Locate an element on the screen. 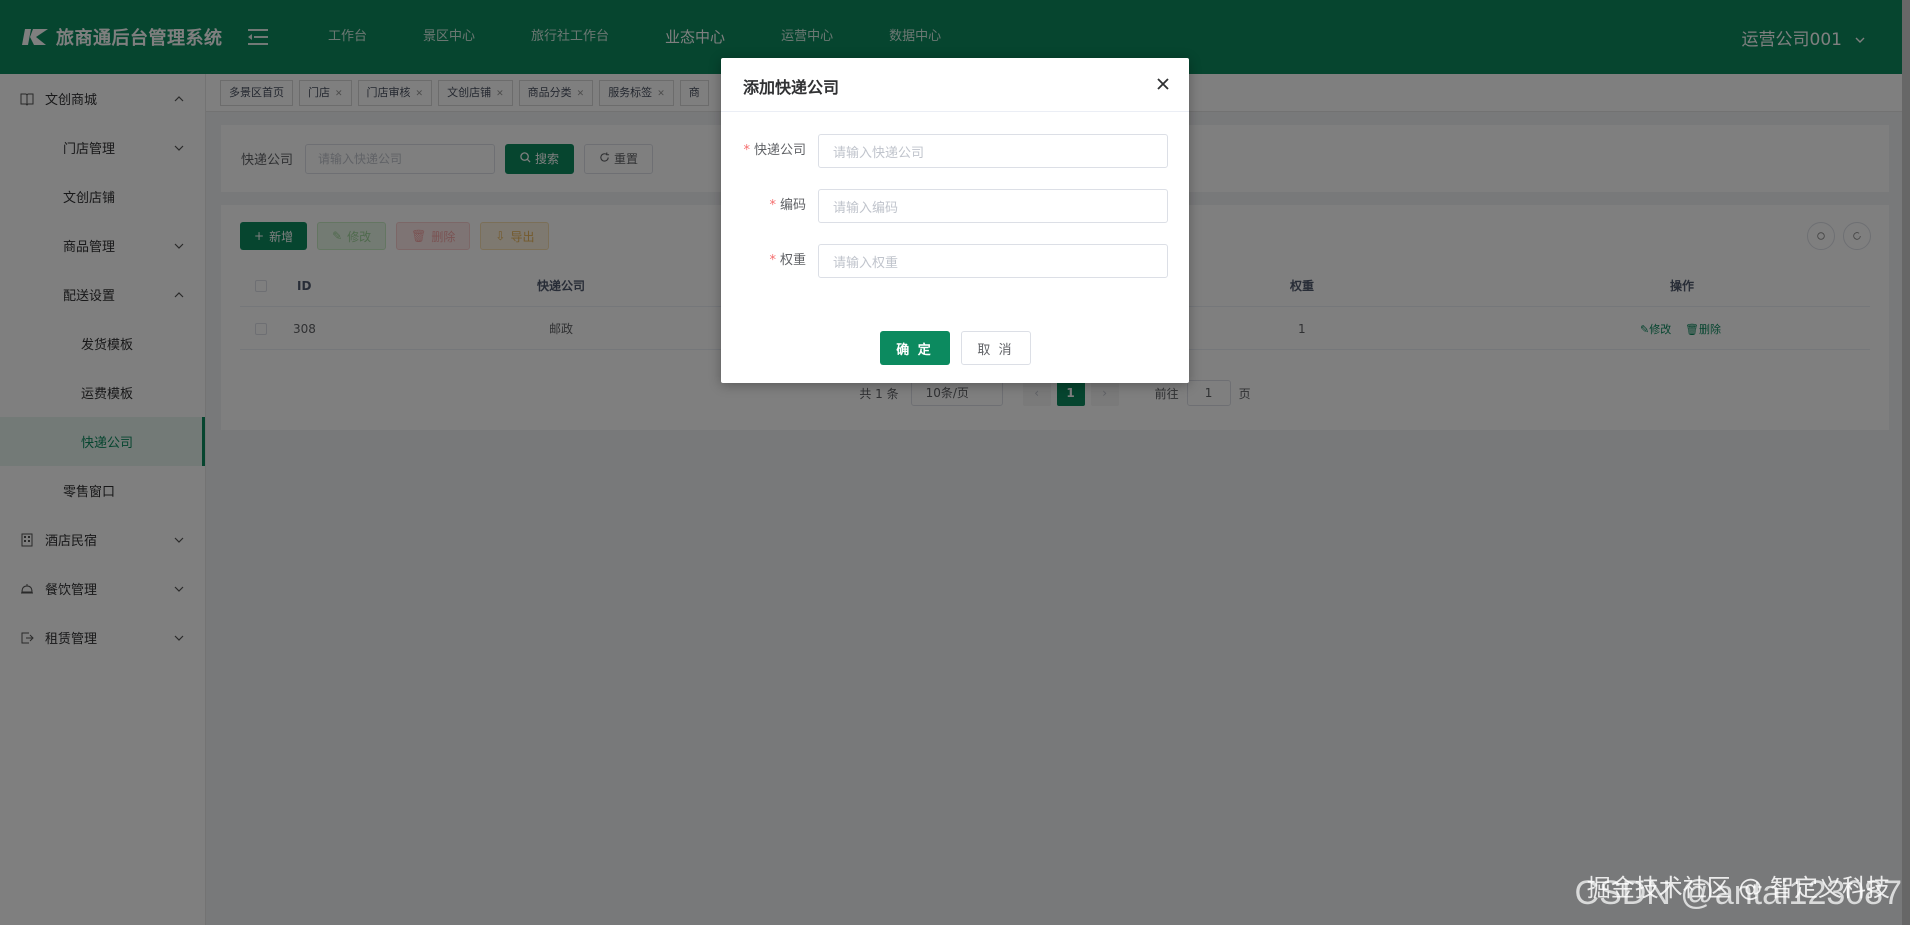  weight-input: 请输入权重 is located at coordinates (993, 261).